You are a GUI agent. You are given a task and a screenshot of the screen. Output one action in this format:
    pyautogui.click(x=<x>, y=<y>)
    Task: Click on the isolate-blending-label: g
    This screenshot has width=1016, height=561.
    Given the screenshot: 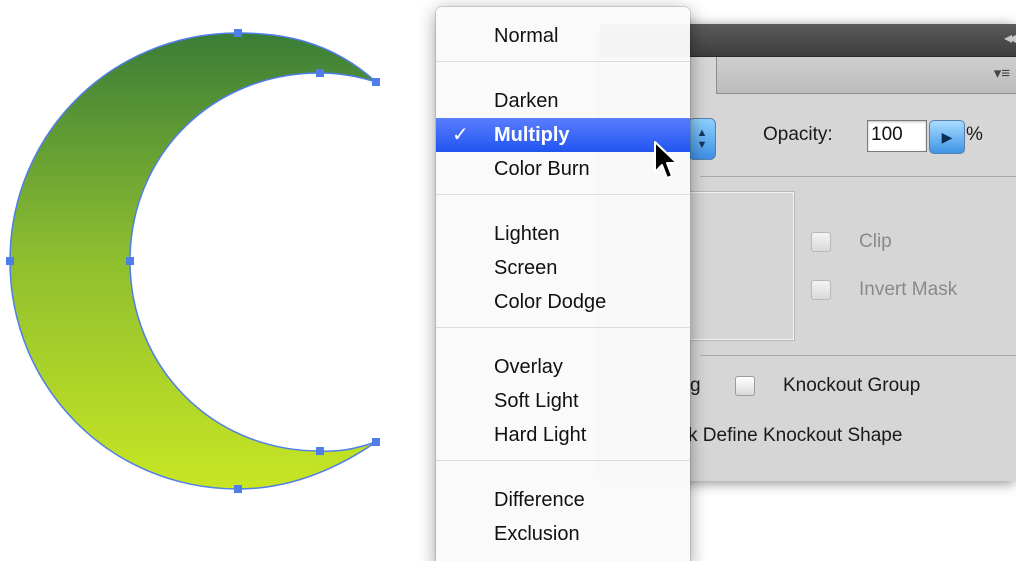 What is the action you would take?
    pyautogui.click(x=695, y=385)
    